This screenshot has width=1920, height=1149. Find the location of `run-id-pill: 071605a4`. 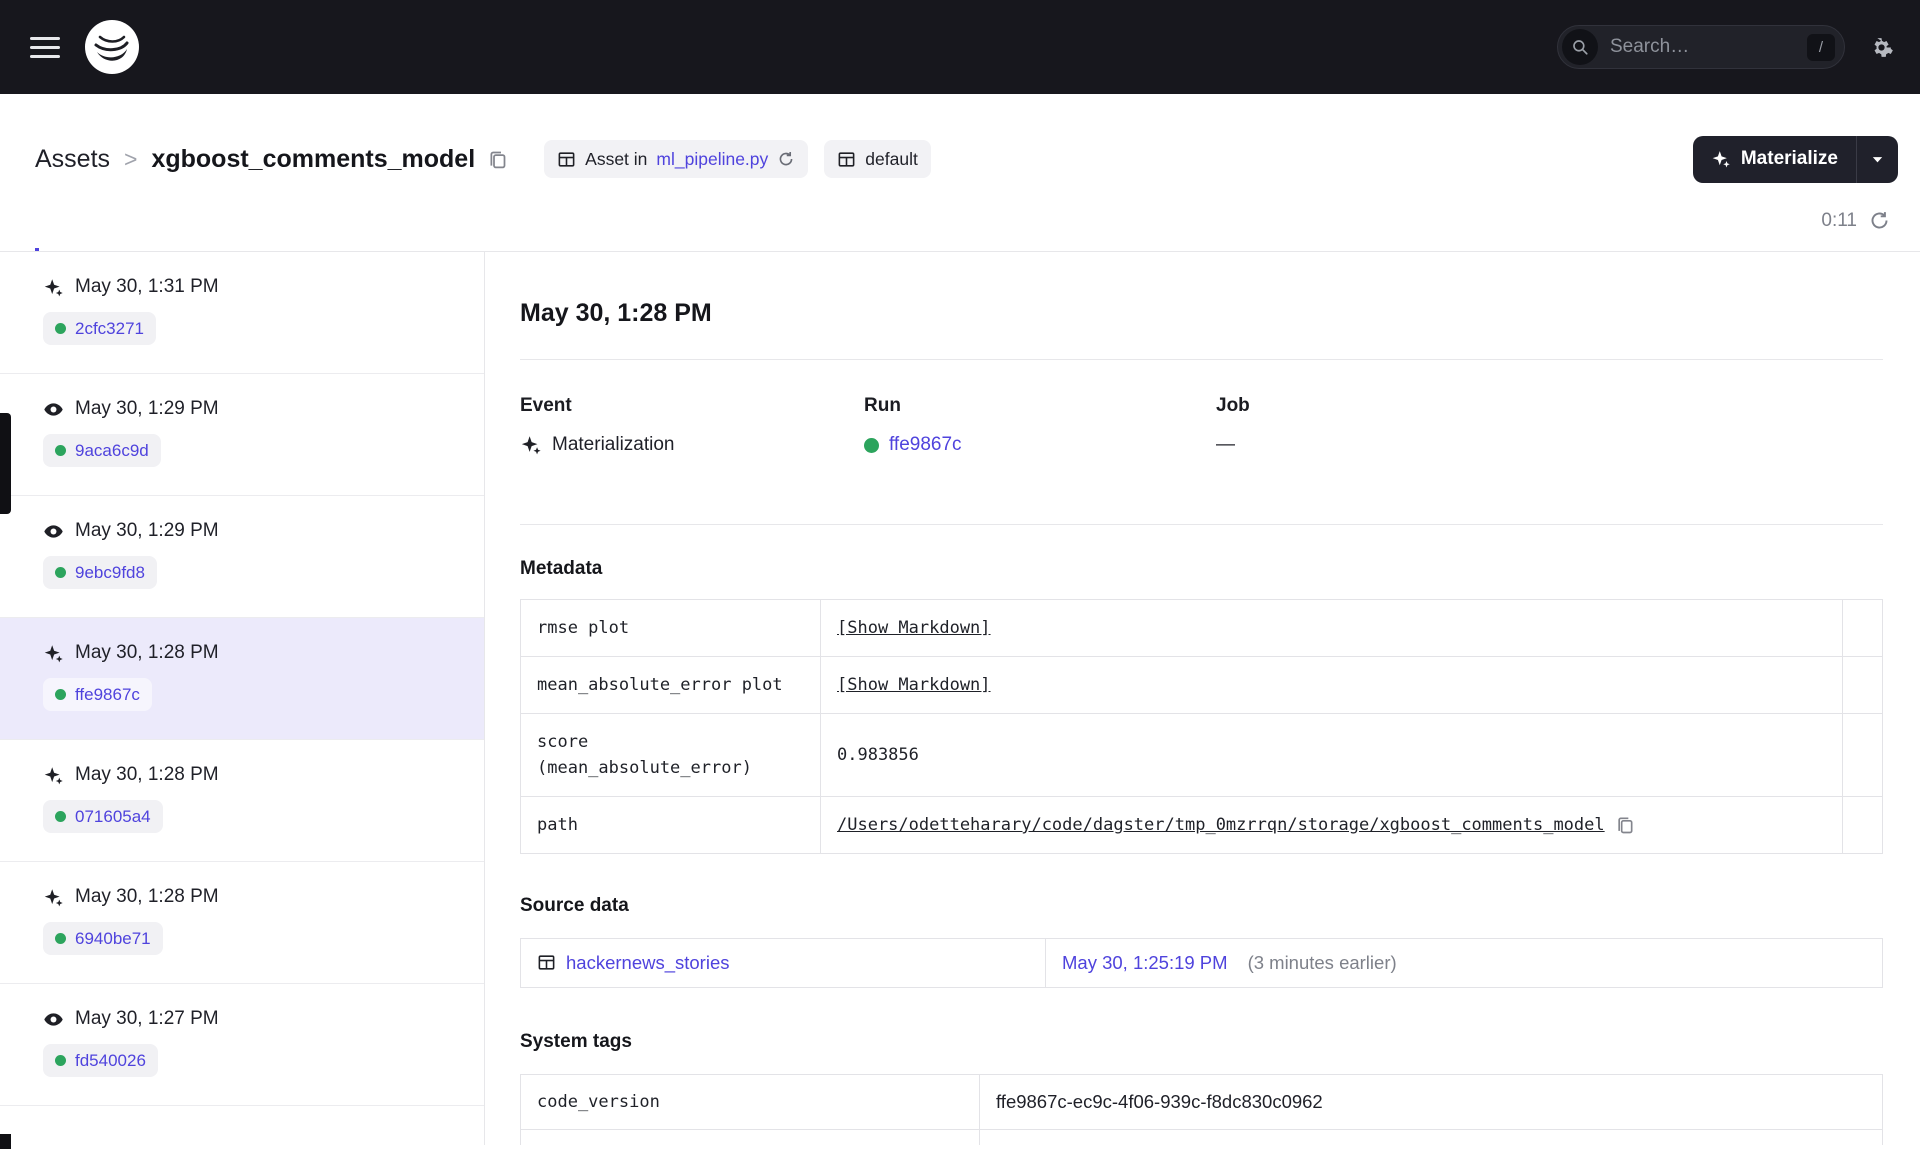

run-id-pill: 071605a4 is located at coordinates (103, 816).